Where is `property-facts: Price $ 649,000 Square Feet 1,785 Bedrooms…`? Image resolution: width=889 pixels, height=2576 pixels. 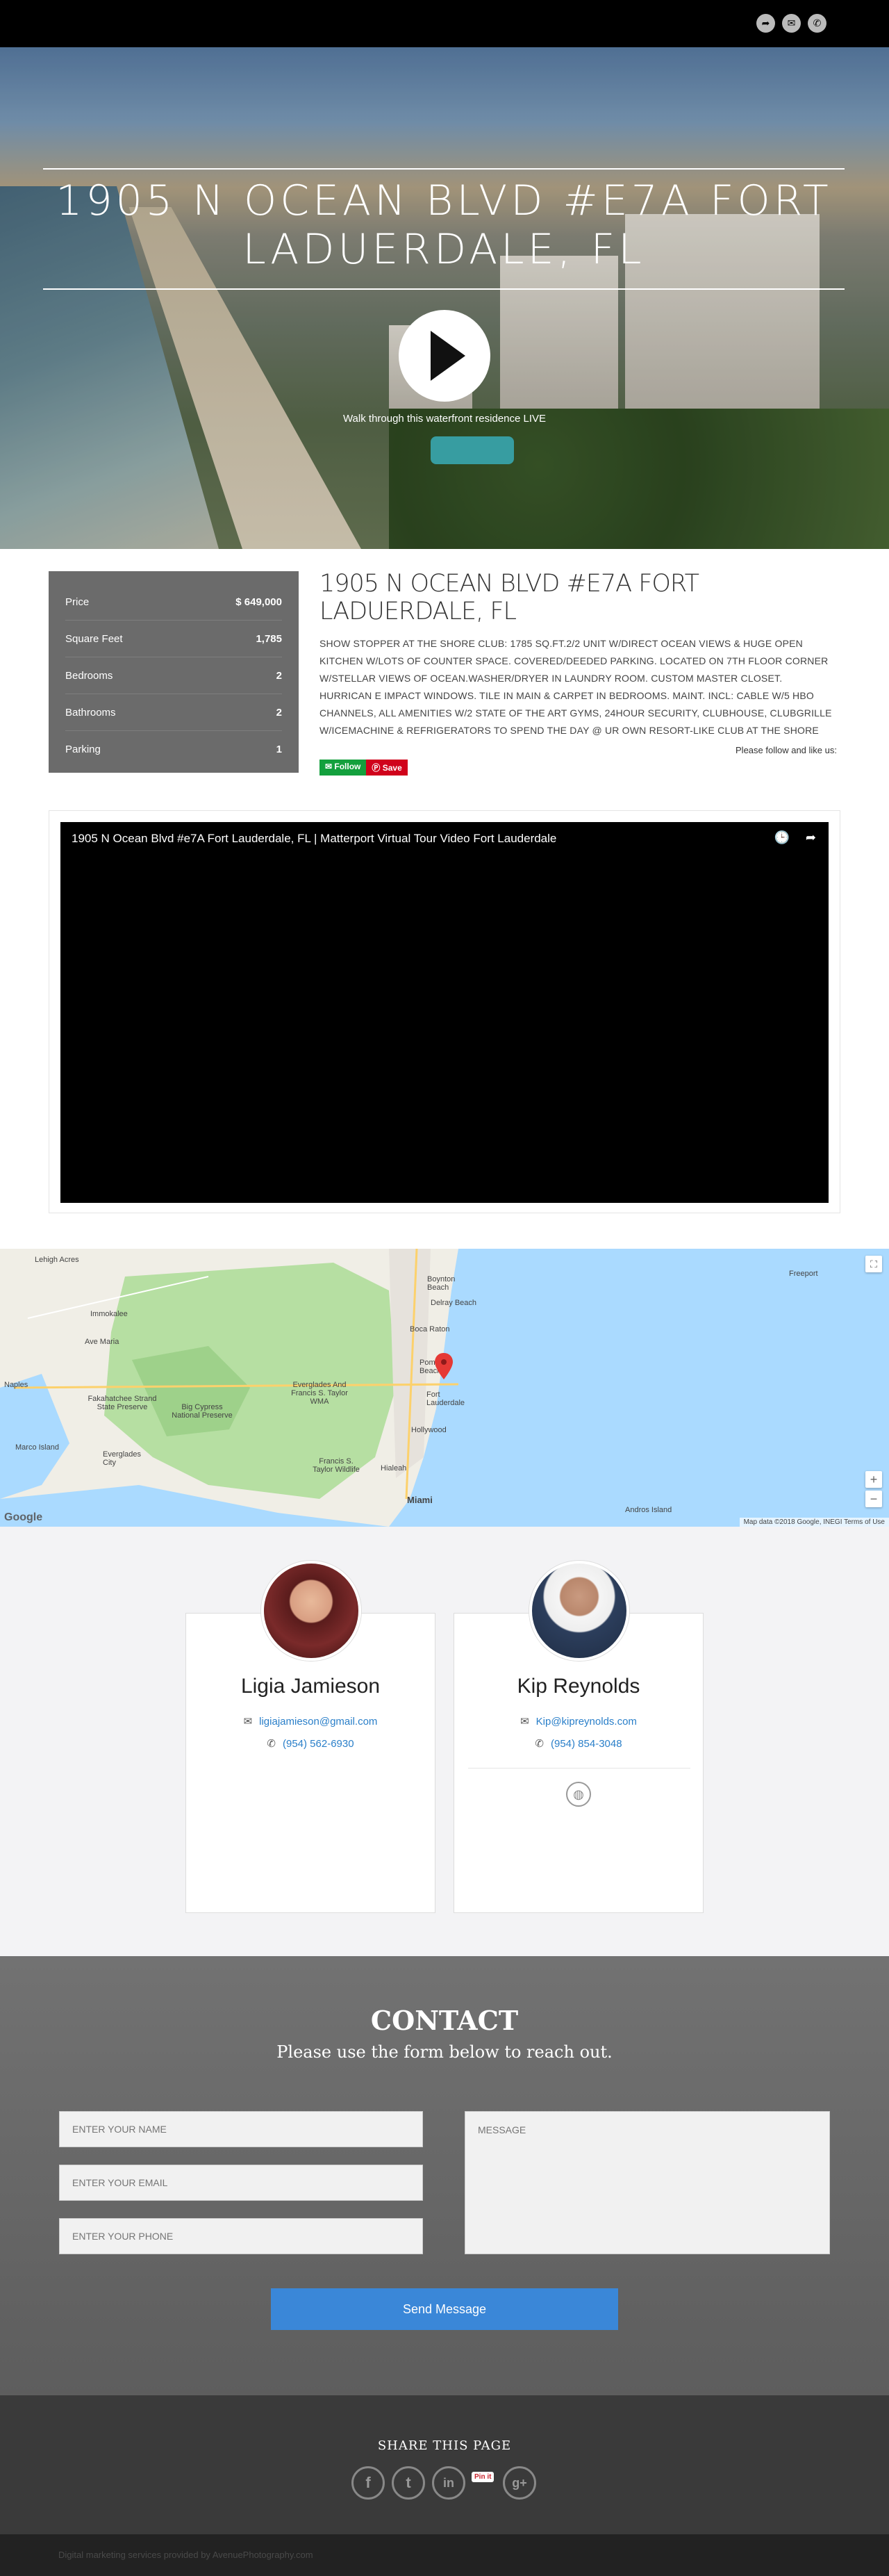
property-facts: Price $ 649,000 Square Feet 1,785 Bedrooms… is located at coordinates (174, 672).